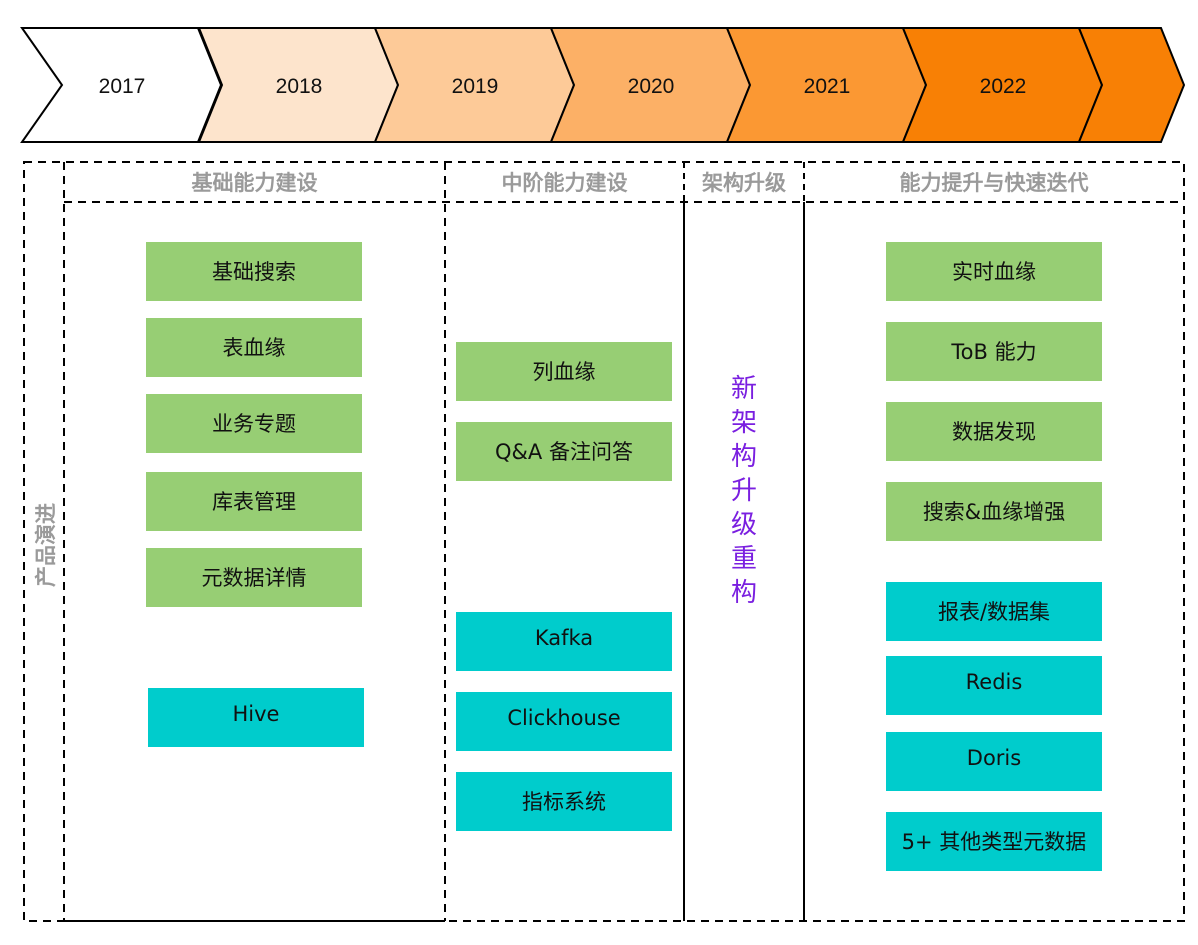 The height and width of the screenshot is (945, 1198). What do you see at coordinates (564, 801) in the screenshot?
I see `datasource-box: 指标系统` at bounding box center [564, 801].